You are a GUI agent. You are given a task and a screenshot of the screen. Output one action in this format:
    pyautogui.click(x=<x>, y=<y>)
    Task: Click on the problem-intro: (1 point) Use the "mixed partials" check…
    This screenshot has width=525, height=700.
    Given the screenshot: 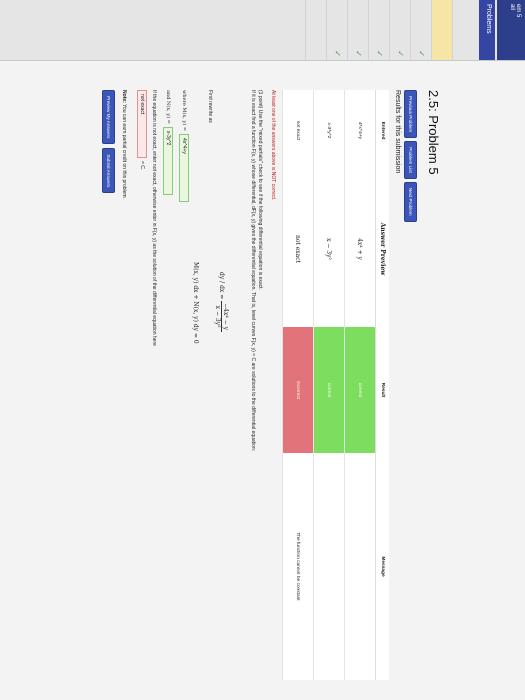 What is the action you would take?
    pyautogui.click(x=260, y=190)
    